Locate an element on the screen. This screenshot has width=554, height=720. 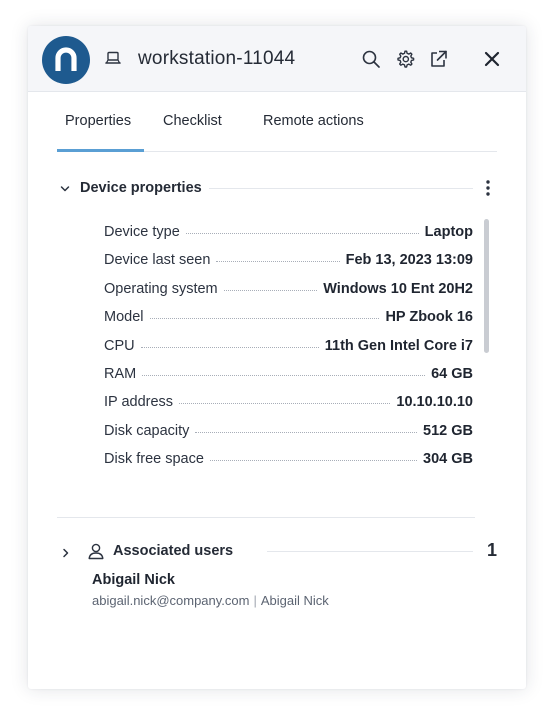
page-title: workstation-11044 is located at coordinates (217, 58).